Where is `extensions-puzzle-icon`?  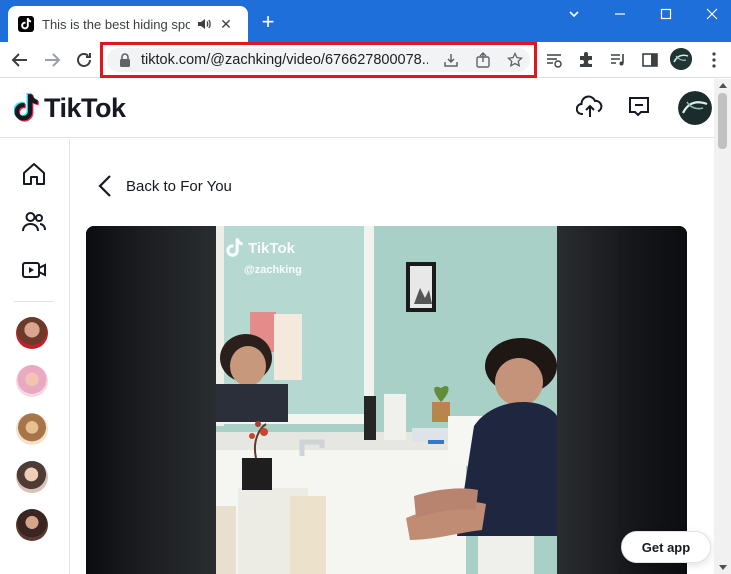
extensions-puzzle-icon is located at coordinates (586, 60).